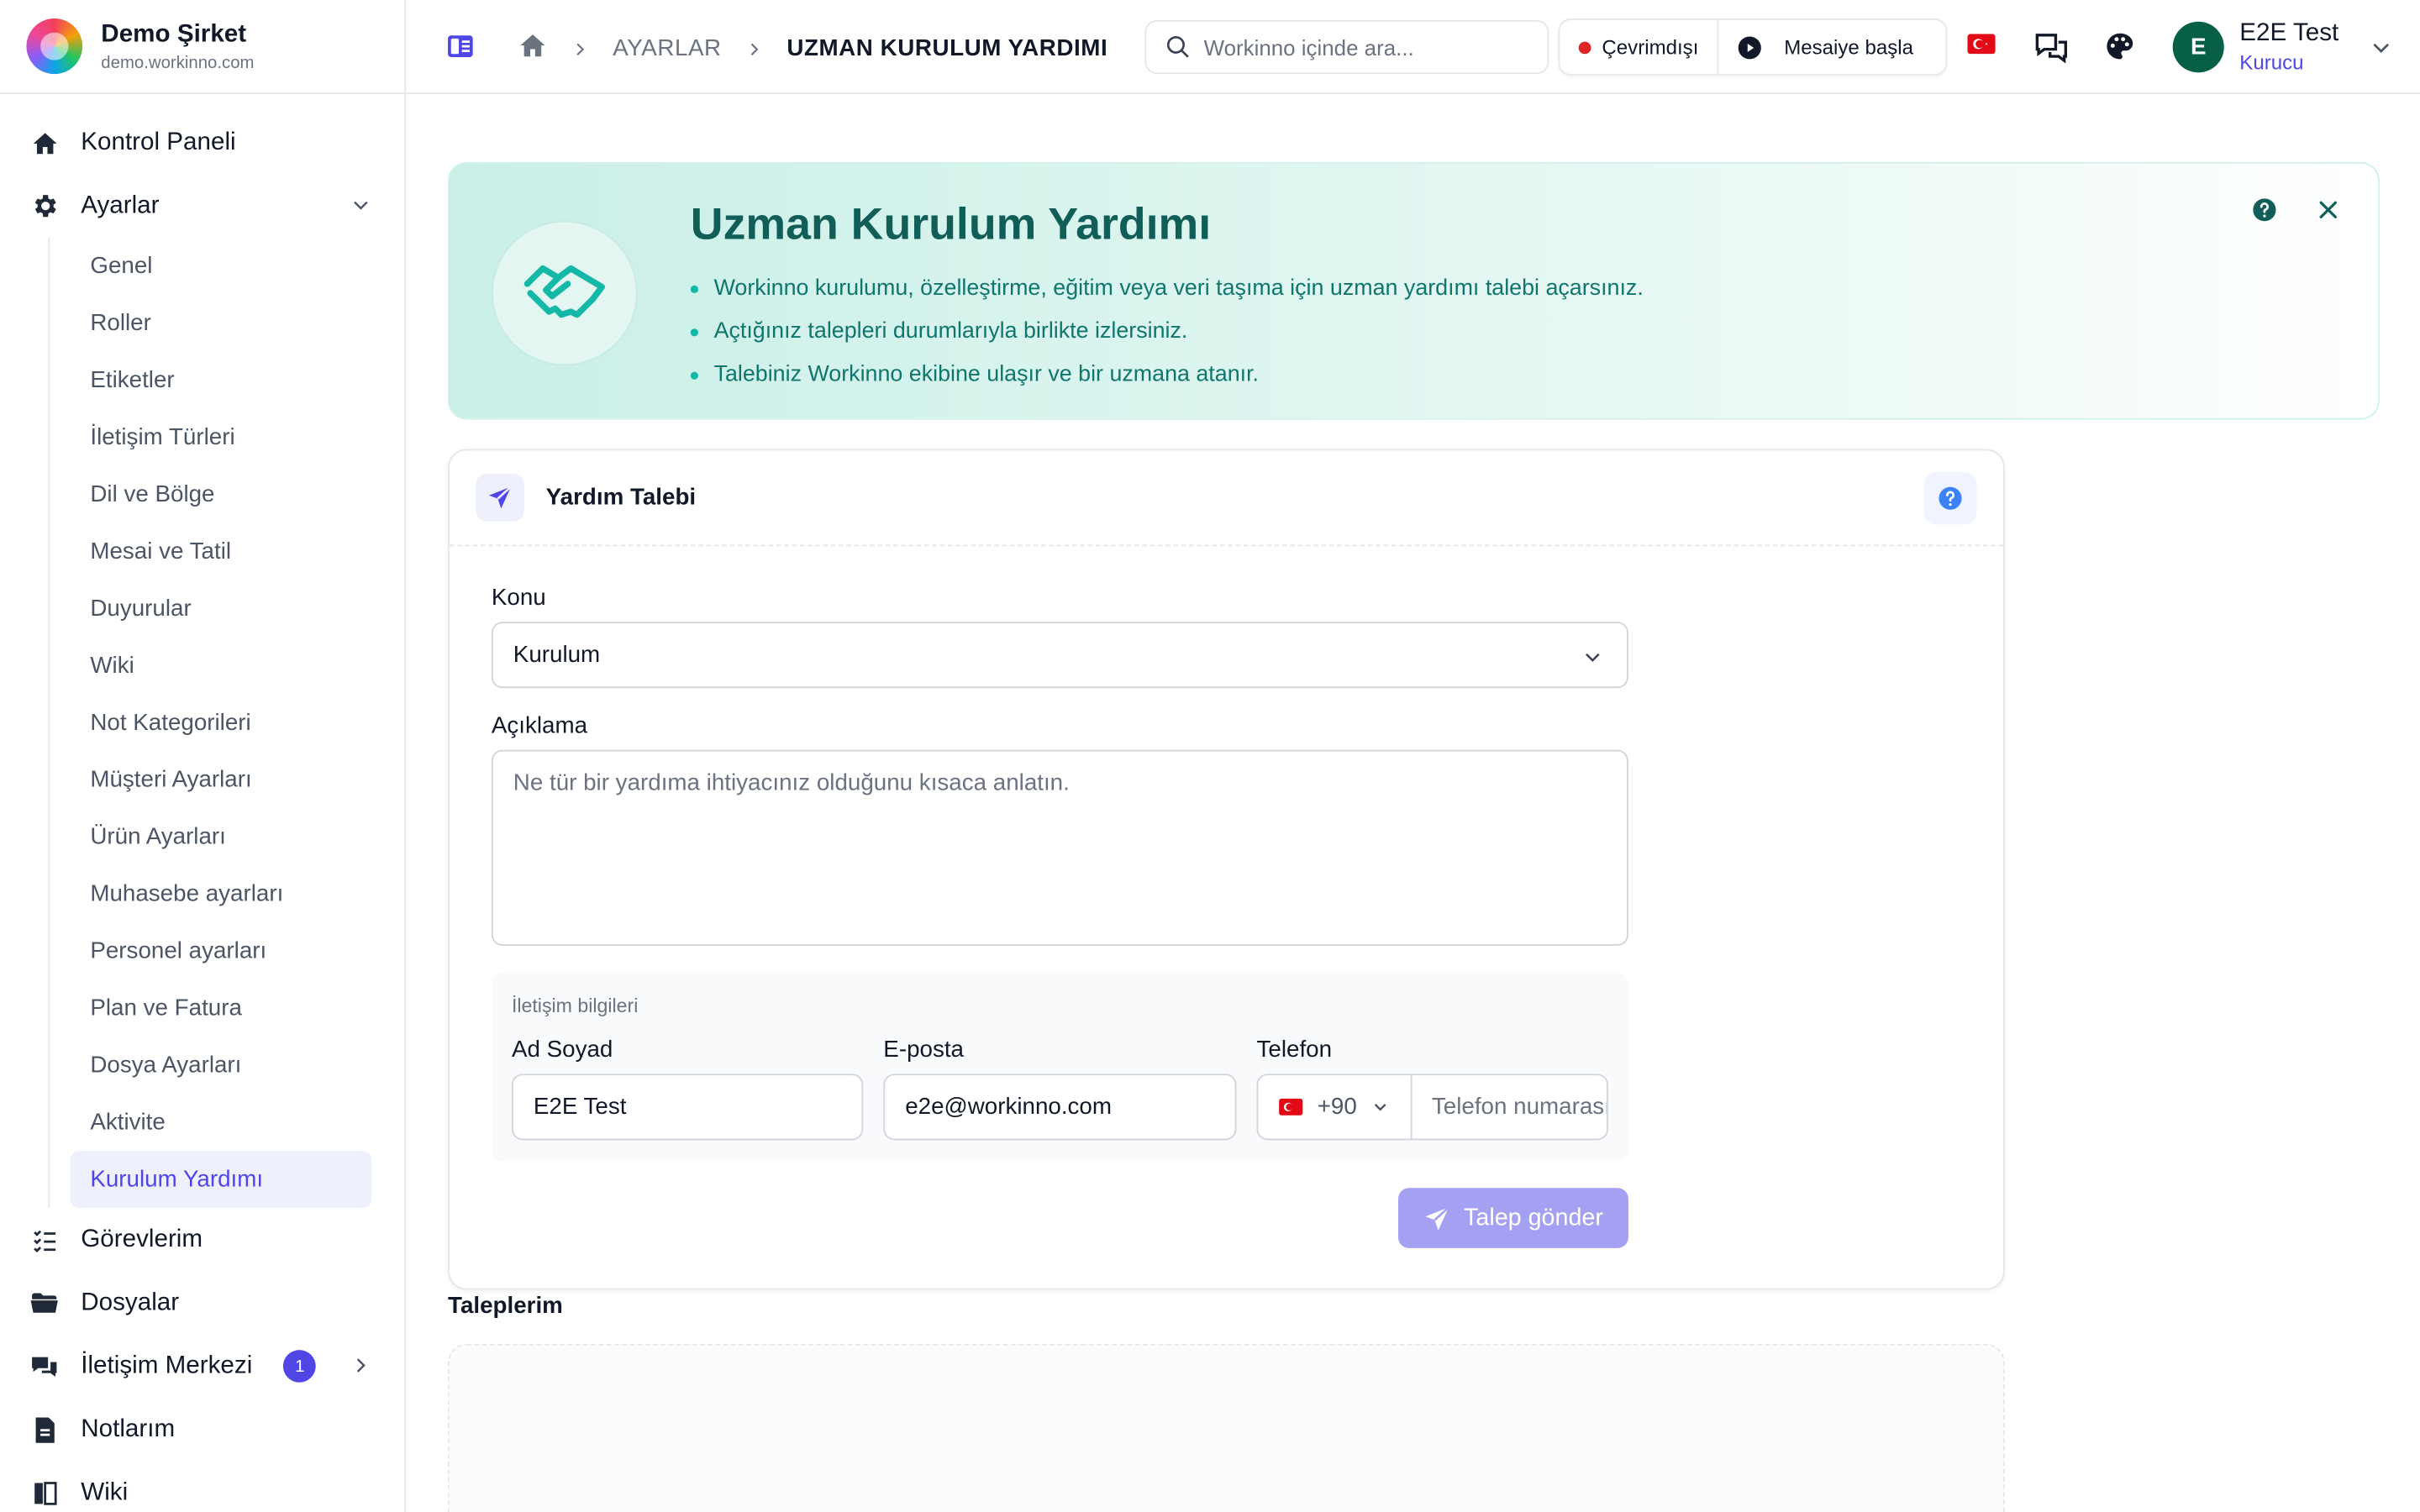  I want to click on sidebar-item-label: Wiki, so click(105, 1491).